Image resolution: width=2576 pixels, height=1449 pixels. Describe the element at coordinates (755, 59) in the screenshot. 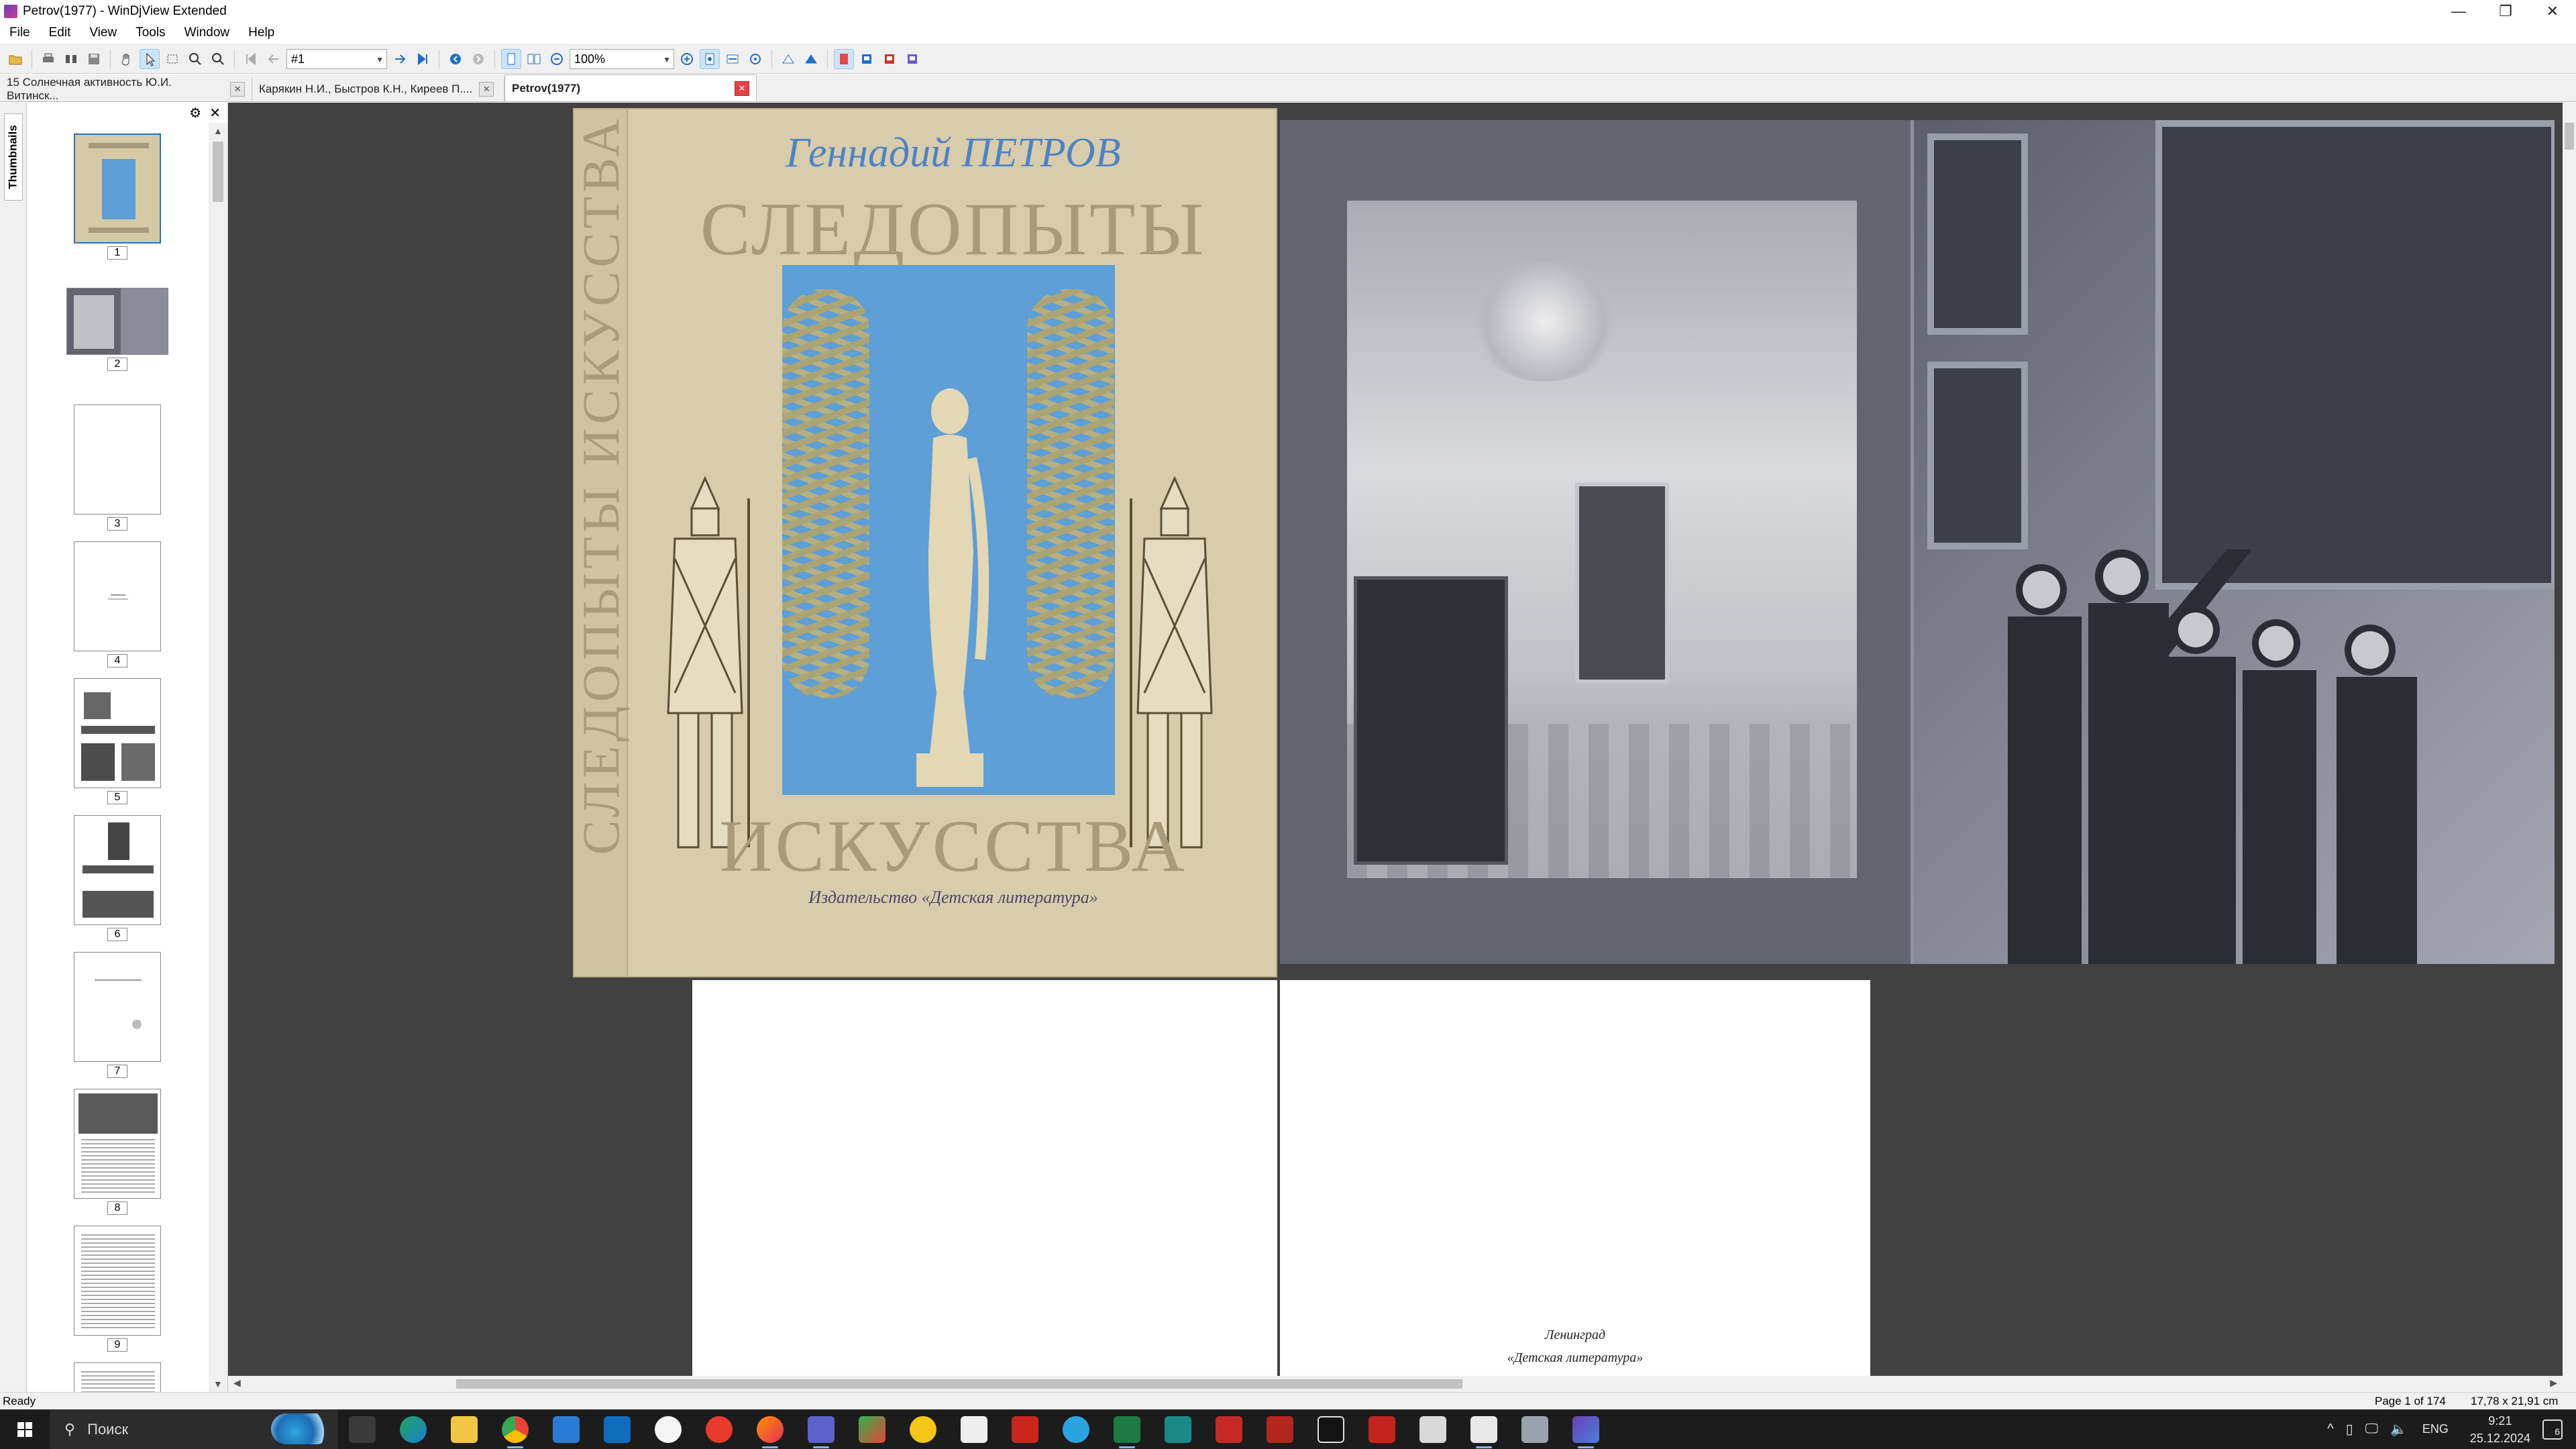

I see `actual-size-icon` at that location.